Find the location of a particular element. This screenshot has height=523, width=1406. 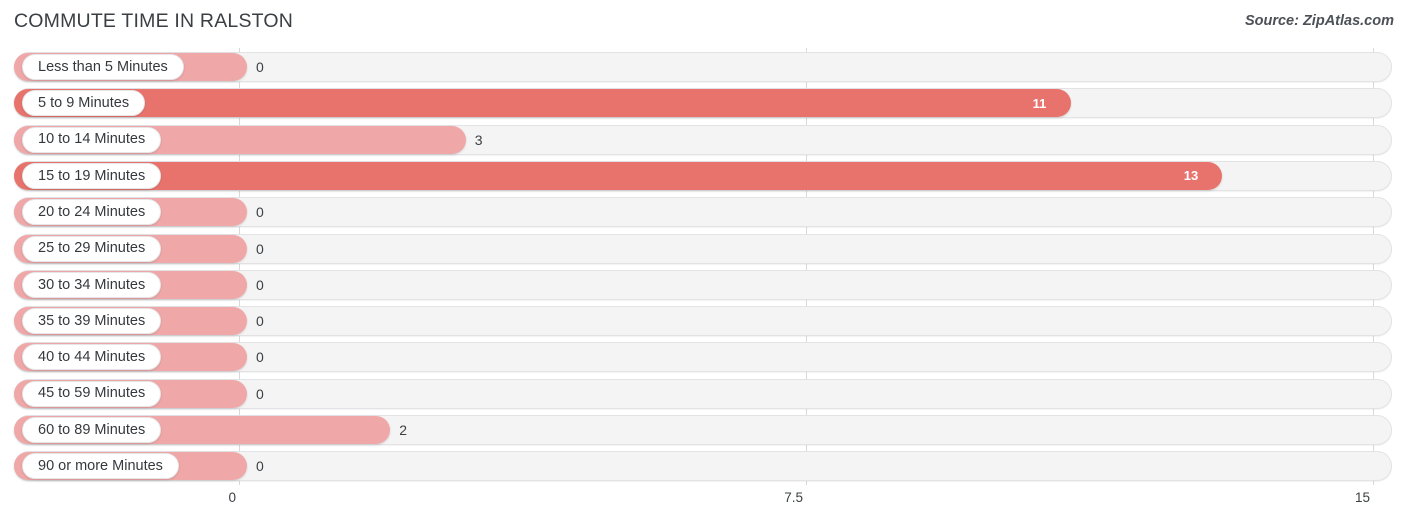

x-axis-tick: 7.5 is located at coordinates (793, 497).